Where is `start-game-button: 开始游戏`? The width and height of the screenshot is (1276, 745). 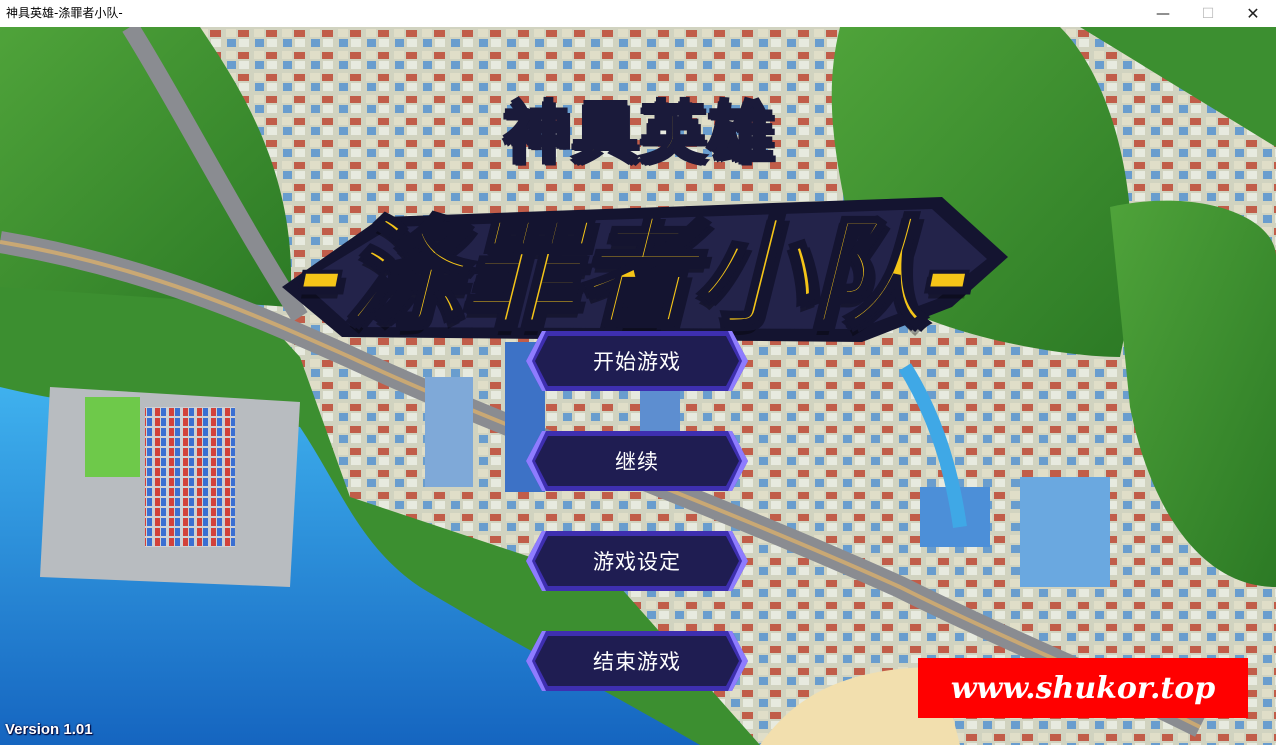
start-game-button: 开始游戏 is located at coordinates (637, 361).